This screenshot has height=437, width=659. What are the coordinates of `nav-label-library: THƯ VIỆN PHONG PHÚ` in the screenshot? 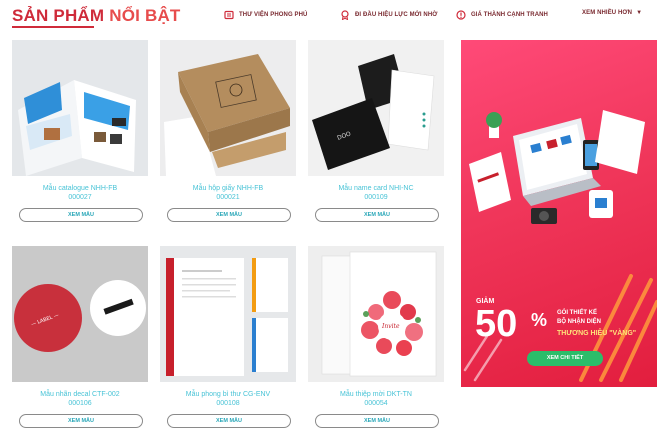 It's located at (273, 15).